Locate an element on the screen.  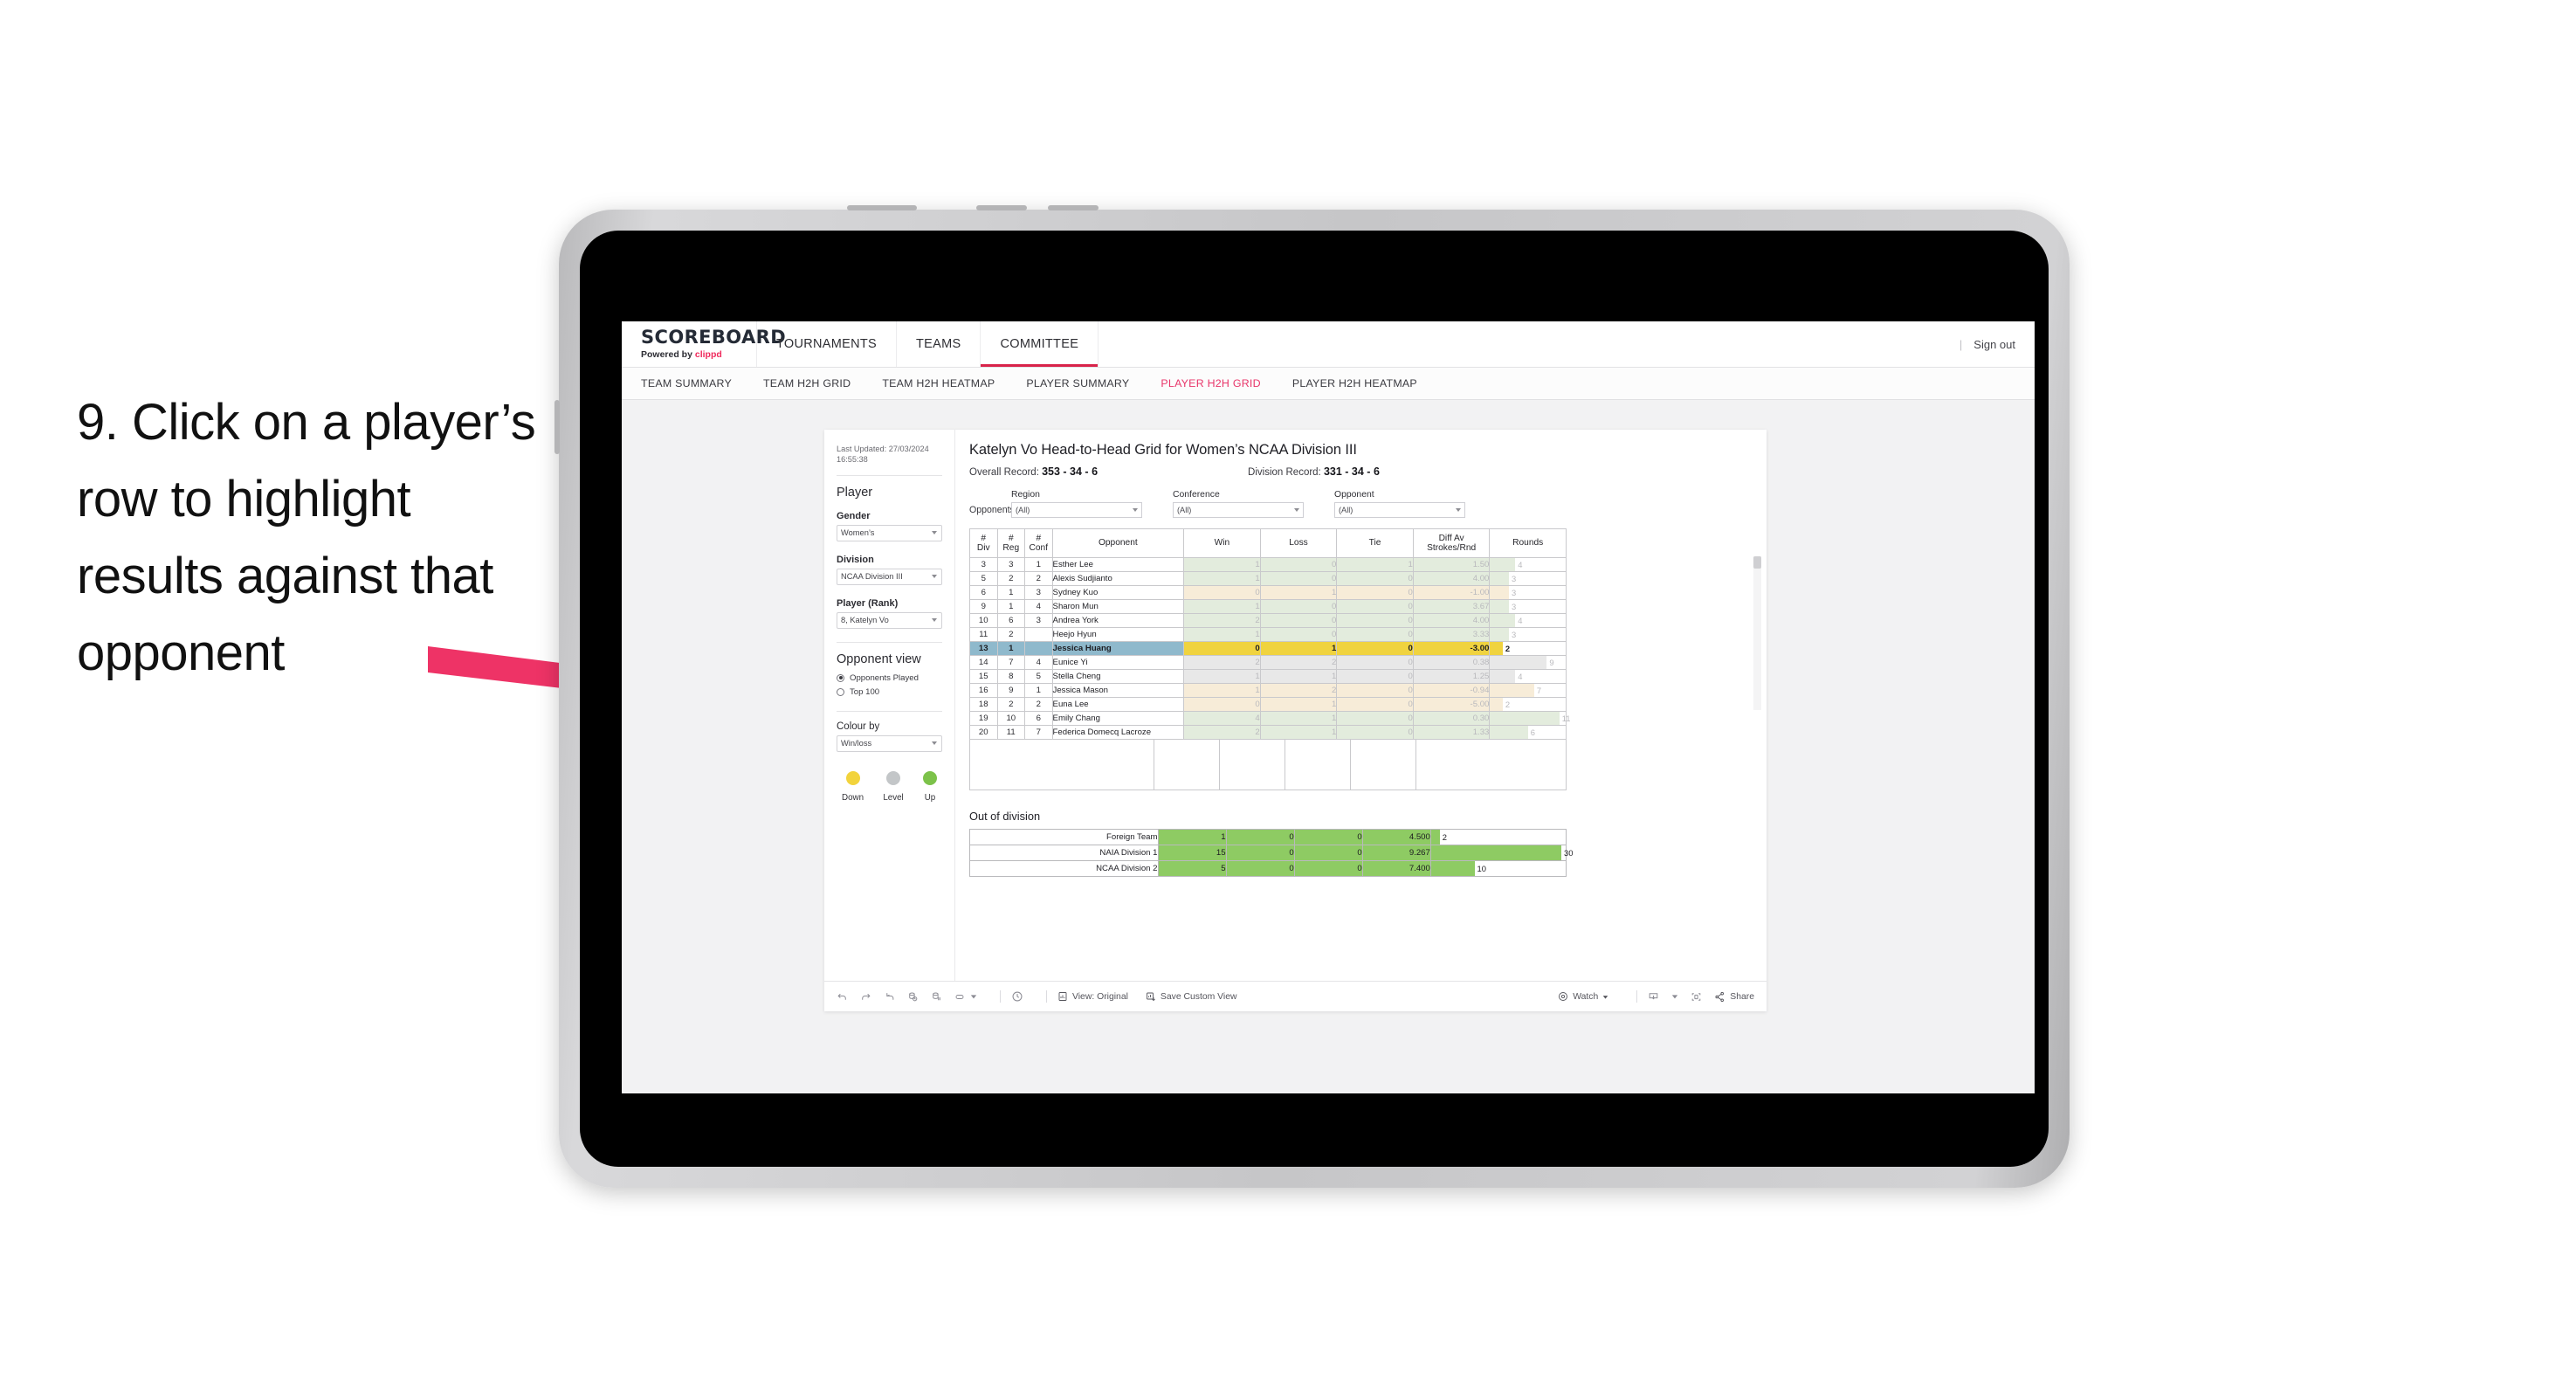
redo-icon is located at coordinates (865, 997).